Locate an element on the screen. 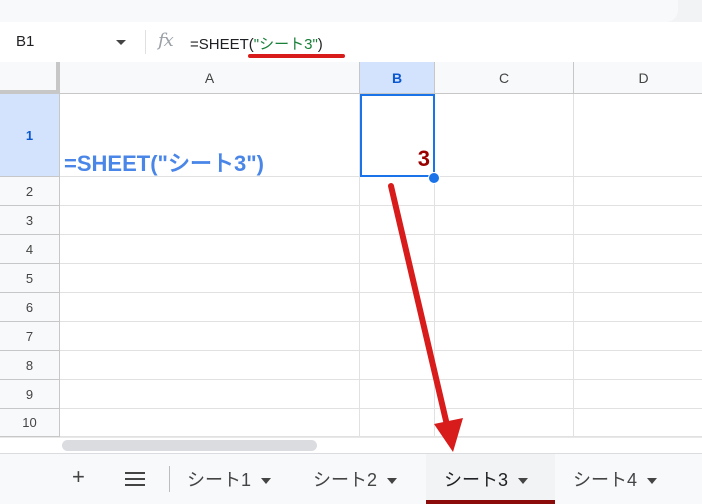 The height and width of the screenshot is (504, 702). formula-paren-close: ) is located at coordinates (320, 44).